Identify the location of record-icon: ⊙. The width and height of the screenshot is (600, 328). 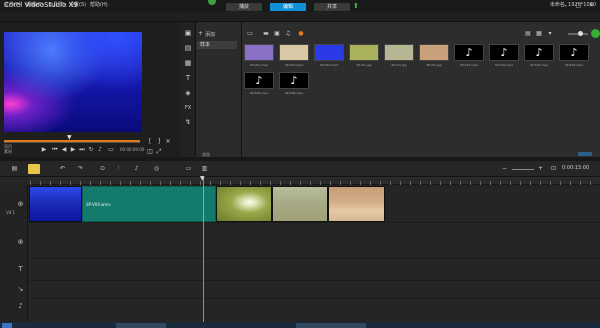
(102, 169).